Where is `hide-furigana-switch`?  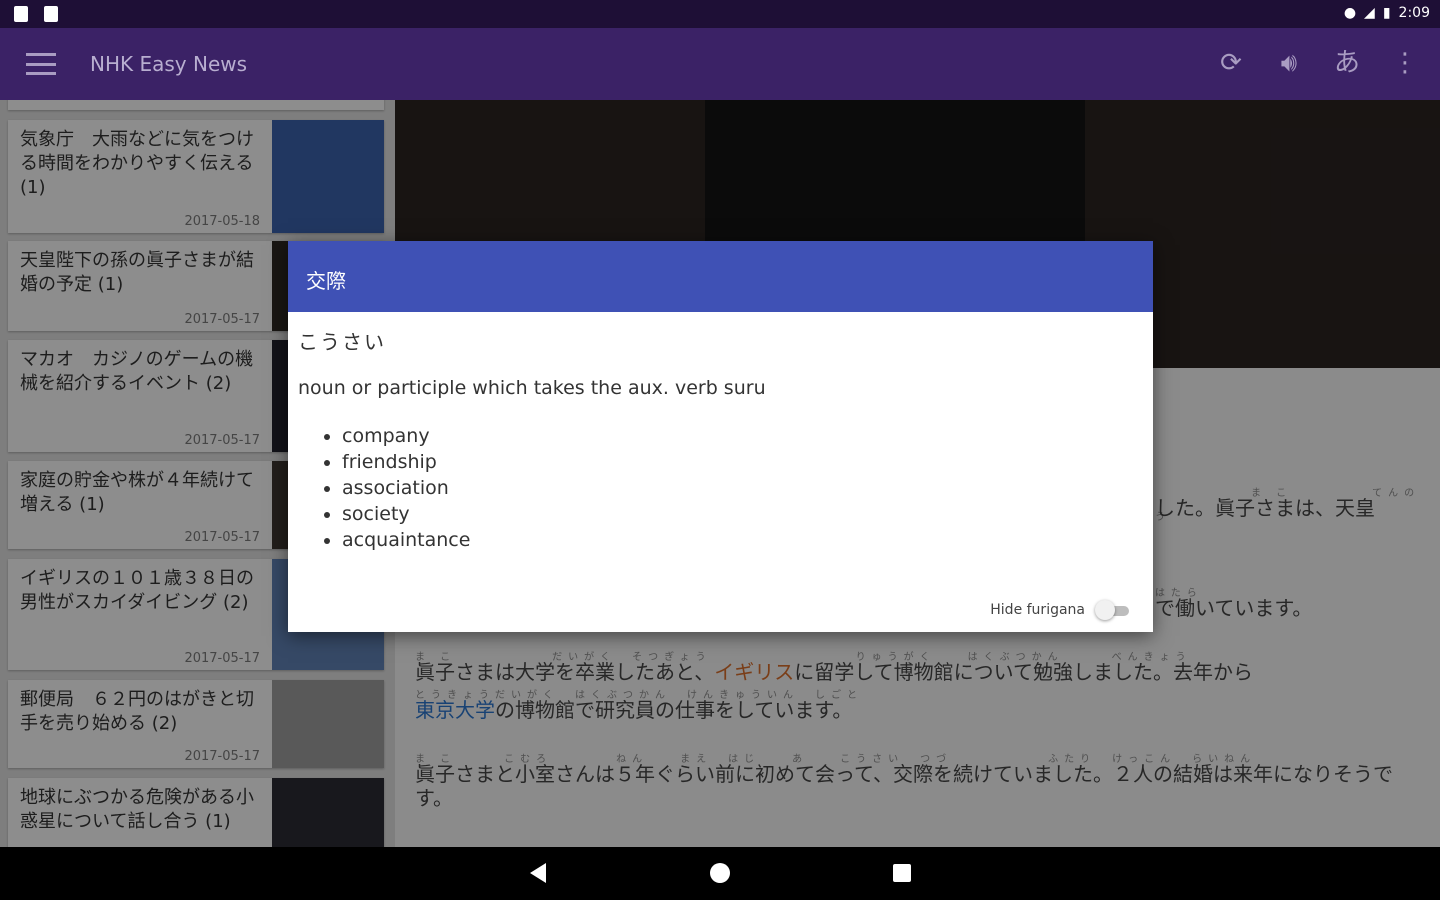
hide-furigana-switch is located at coordinates (1113, 610).